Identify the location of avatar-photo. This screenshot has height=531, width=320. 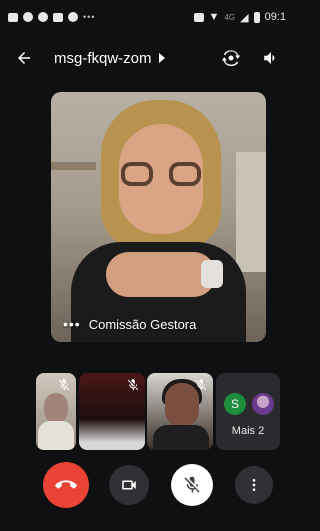
(263, 404).